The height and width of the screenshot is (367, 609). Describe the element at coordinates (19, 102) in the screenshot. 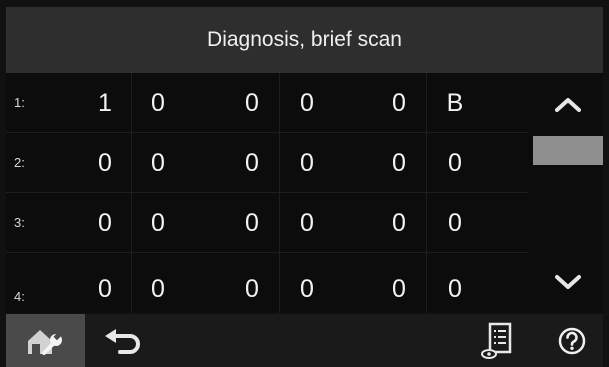

I see `row-number: 1:` at that location.